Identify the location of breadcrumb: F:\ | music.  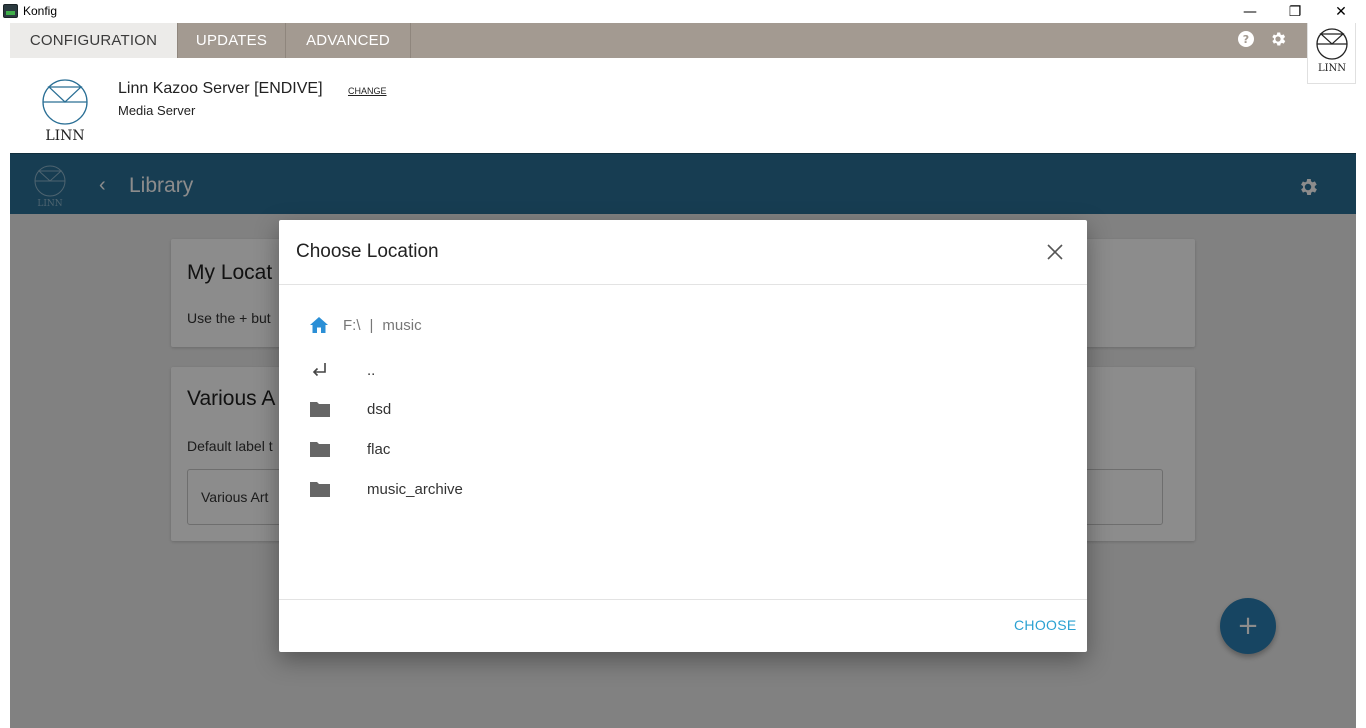
(365, 325).